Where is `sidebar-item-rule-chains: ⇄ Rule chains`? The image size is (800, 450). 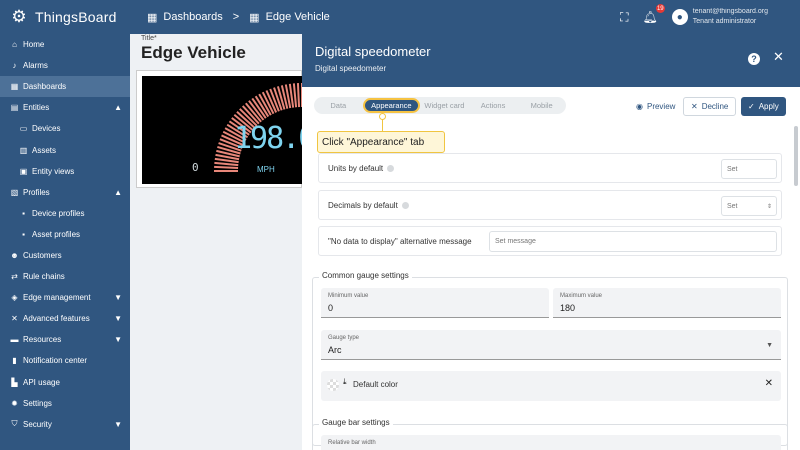 sidebar-item-rule-chains: ⇄ Rule chains is located at coordinates (65, 276).